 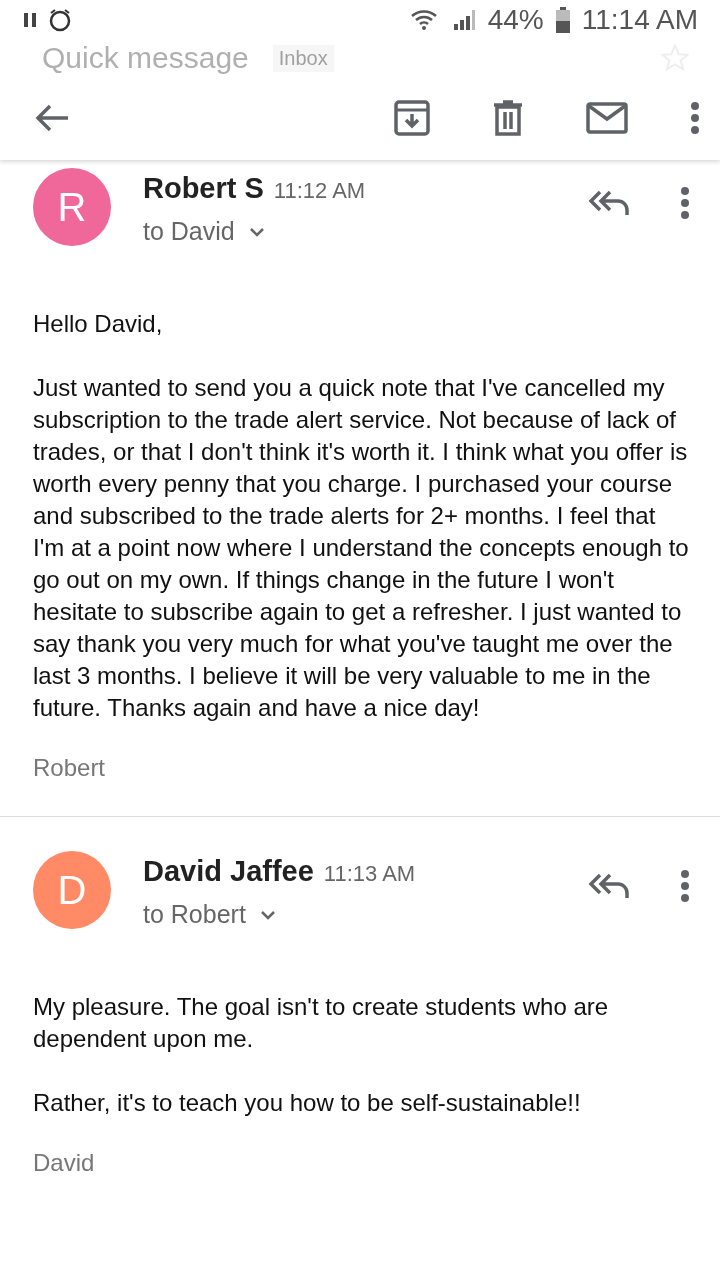 What do you see at coordinates (307, 1103) in the screenshot?
I see `message-paragraph: Rather, it's to teach you how to be self-sustainable!!` at bounding box center [307, 1103].